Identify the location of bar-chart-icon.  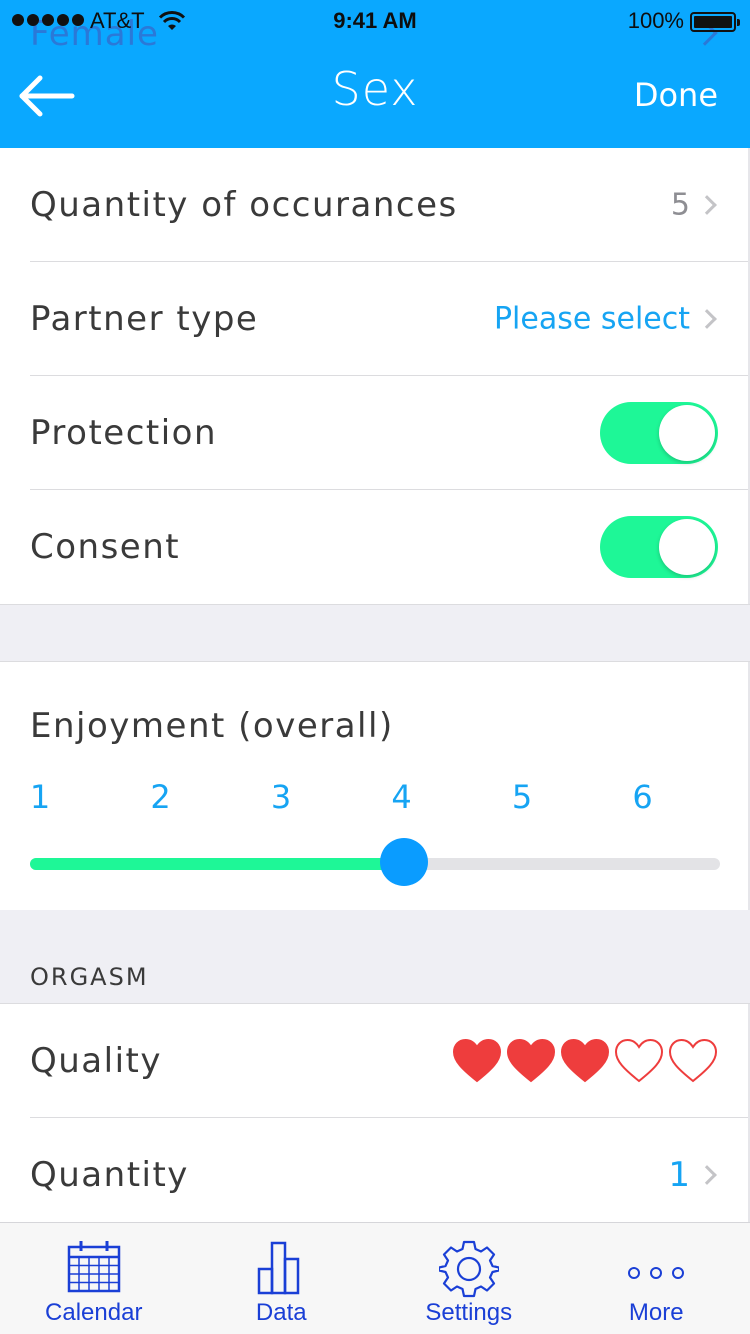
(279, 1268).